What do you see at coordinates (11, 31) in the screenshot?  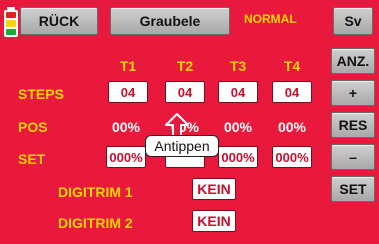 I see `battery-segment-green` at bounding box center [11, 31].